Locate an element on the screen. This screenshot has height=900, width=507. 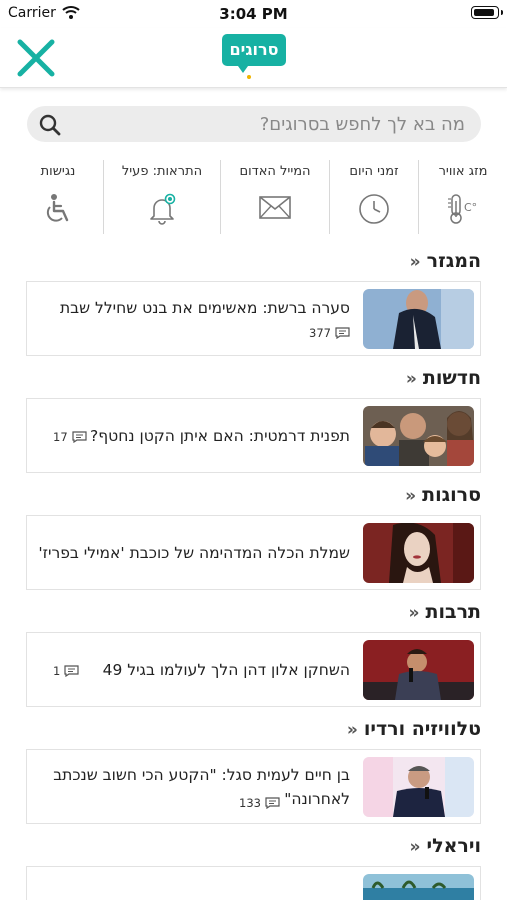
shortcut-day-times: זמני היום is located at coordinates (374, 196).